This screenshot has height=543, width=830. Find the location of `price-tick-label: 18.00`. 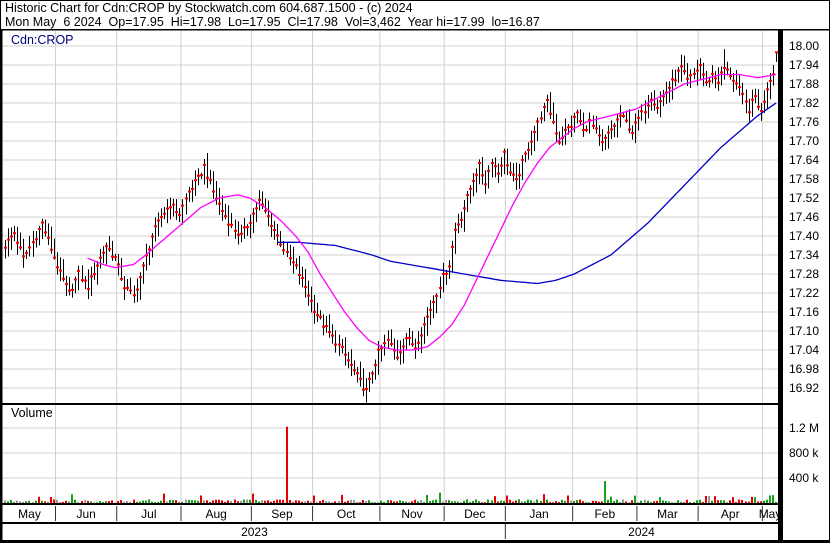

price-tick-label: 18.00 is located at coordinates (804, 46).